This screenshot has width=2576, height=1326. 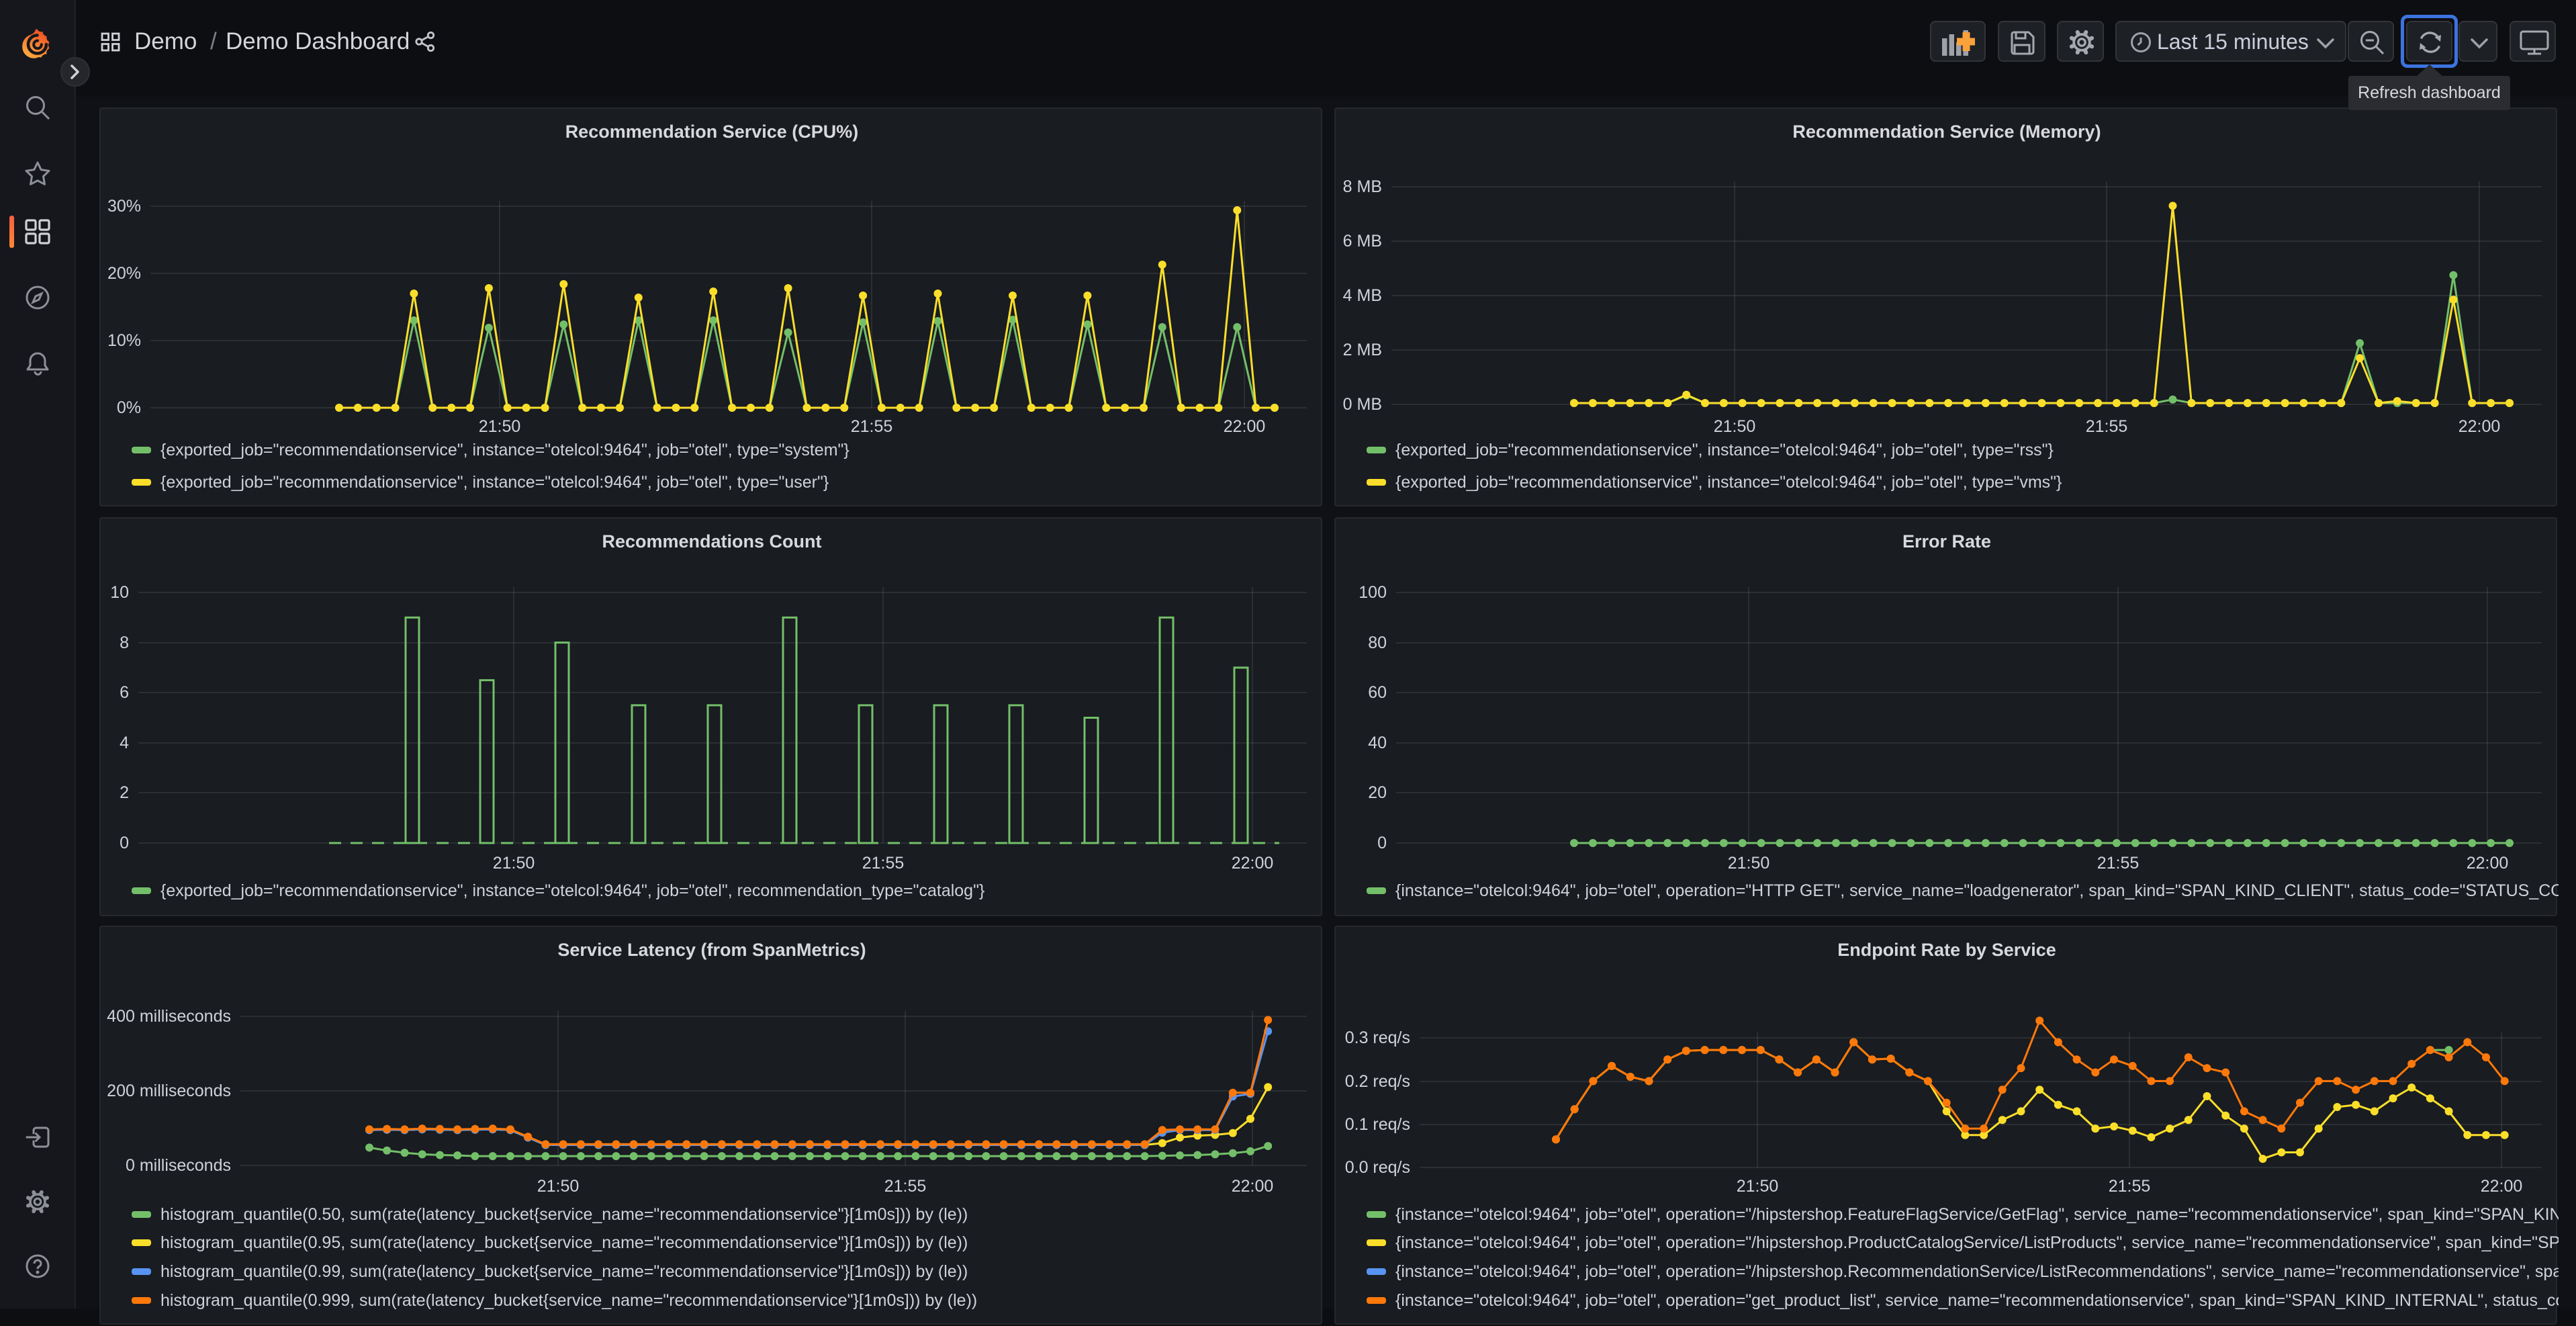 What do you see at coordinates (1946, 950) in the screenshot?
I see `svg-text: Endpoint Rate by Service` at bounding box center [1946, 950].